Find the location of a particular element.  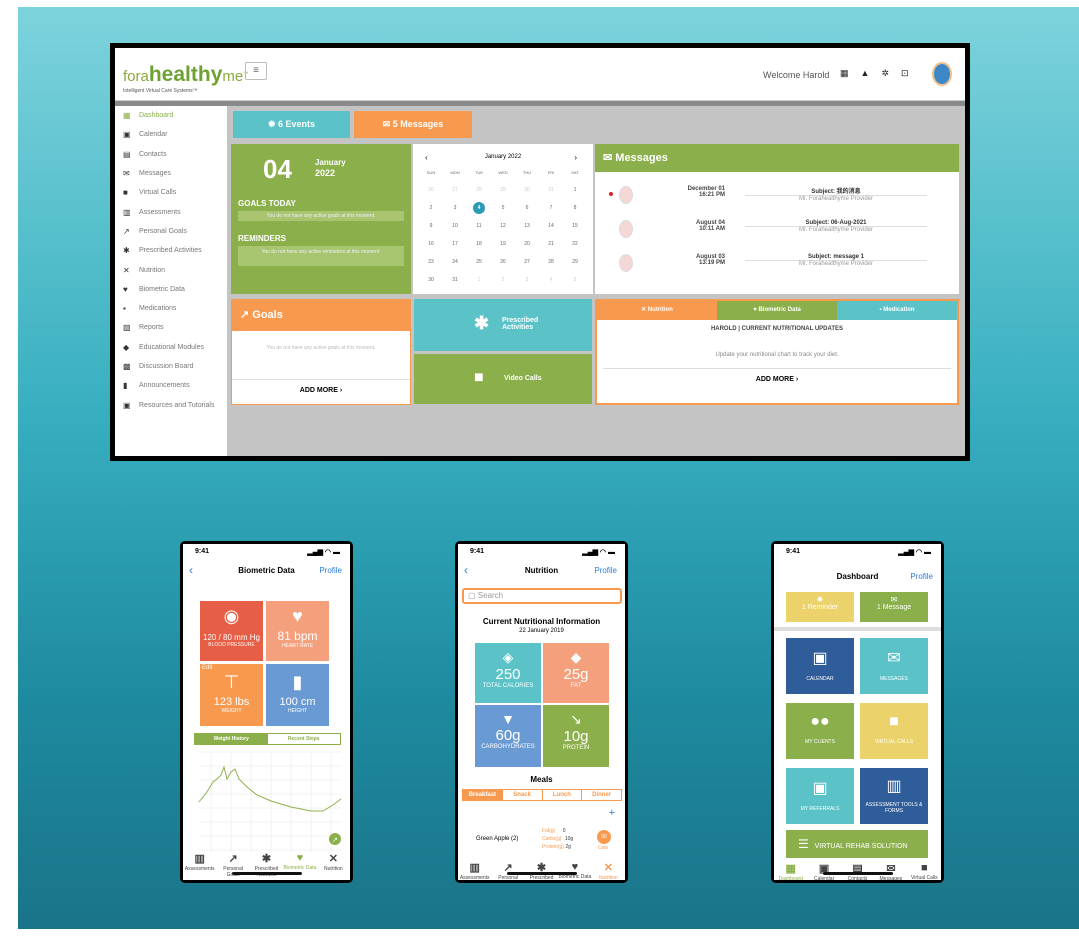

tab-biometric-data: ♥ Biometric Data is located at coordinates (777, 310).